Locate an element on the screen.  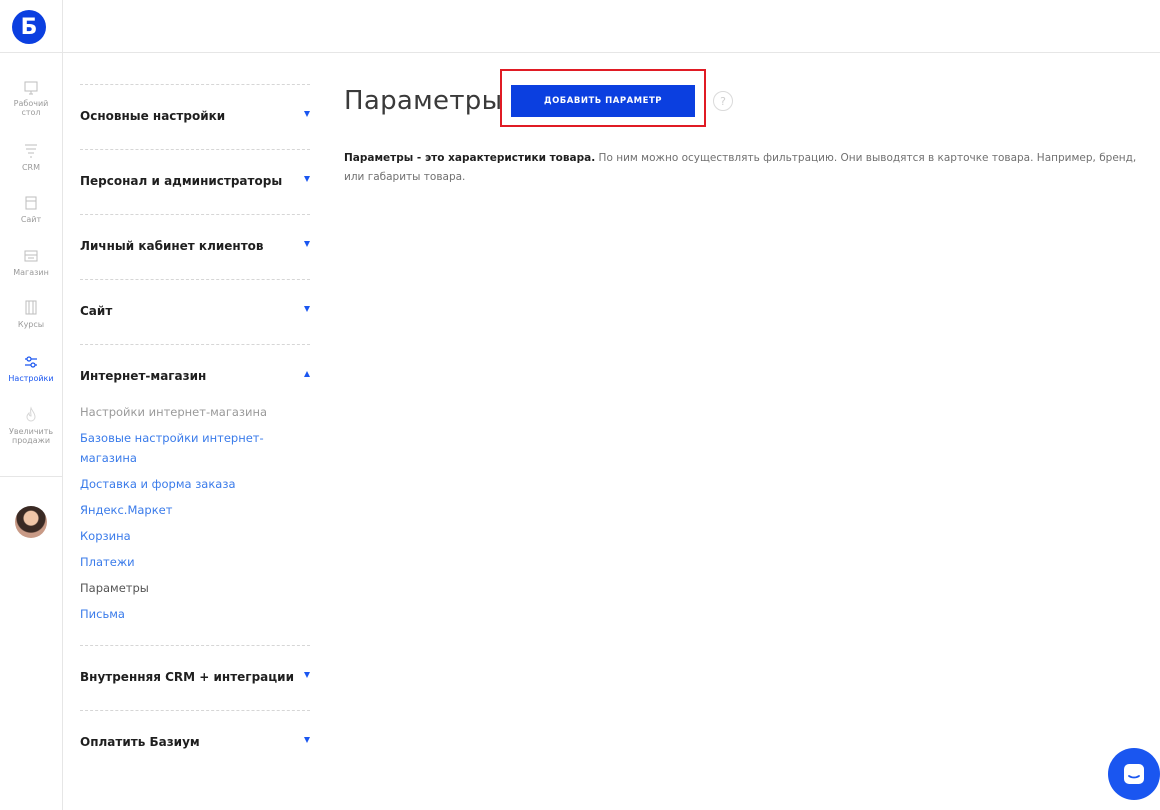
rail-label: Магазин is located at coordinates (31, 272).